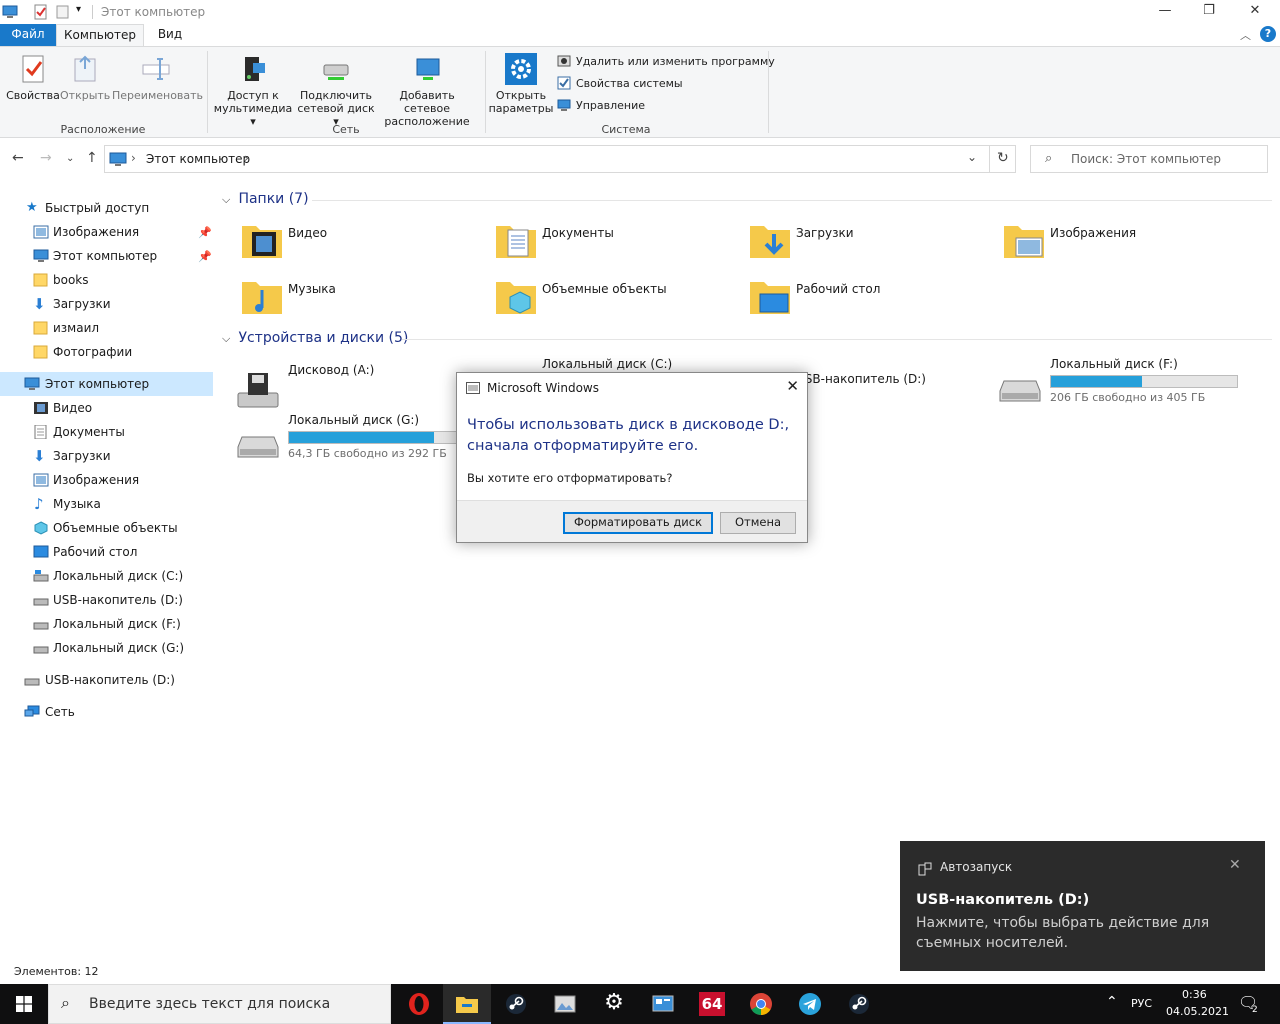  Describe the element at coordinates (265, 199) in the screenshot. I see `folders-section-header: ⌵ Папки (7)` at that location.